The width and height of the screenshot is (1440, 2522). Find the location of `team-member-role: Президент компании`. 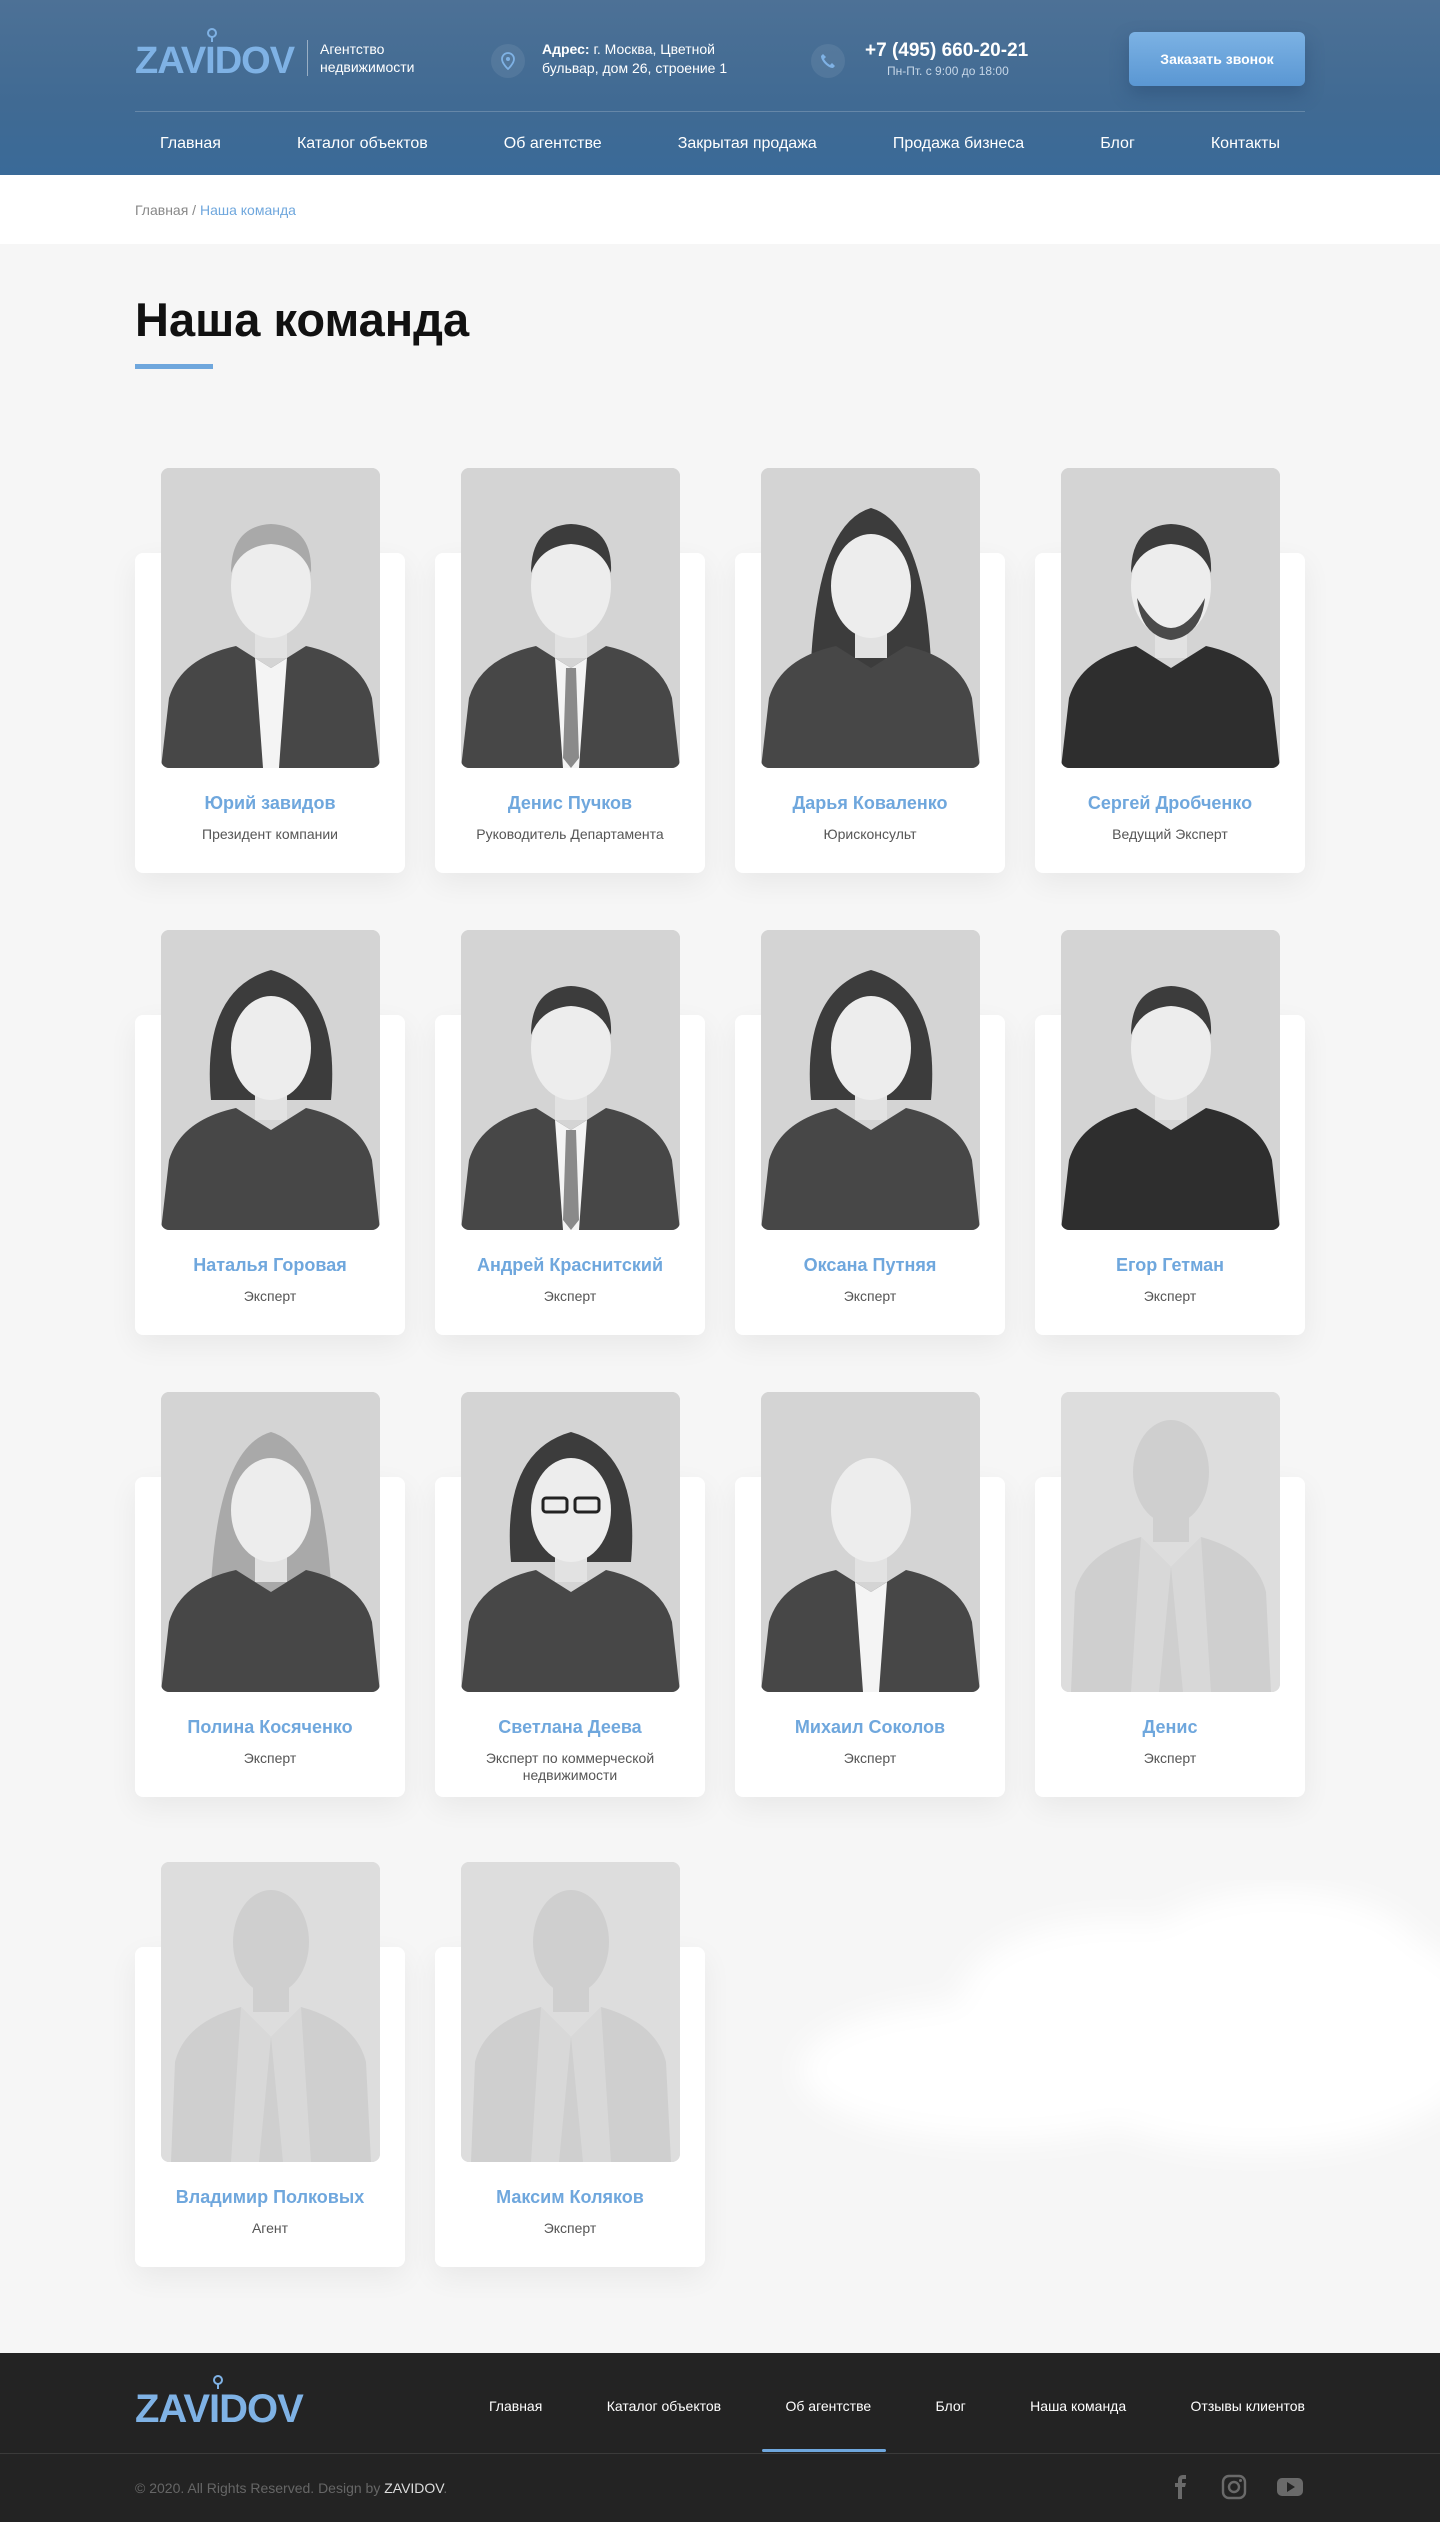

team-member-role: Президент компании is located at coordinates (270, 834).